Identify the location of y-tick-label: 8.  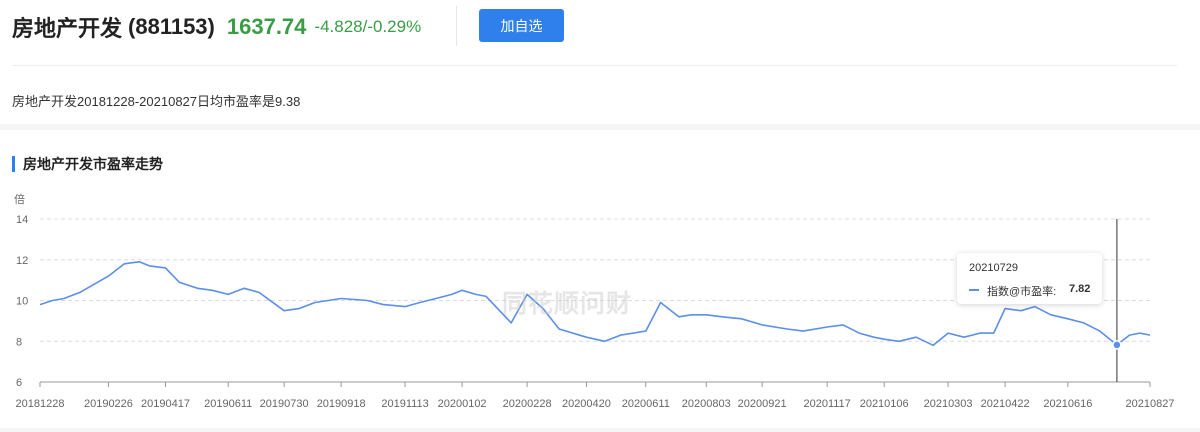
(19, 342).